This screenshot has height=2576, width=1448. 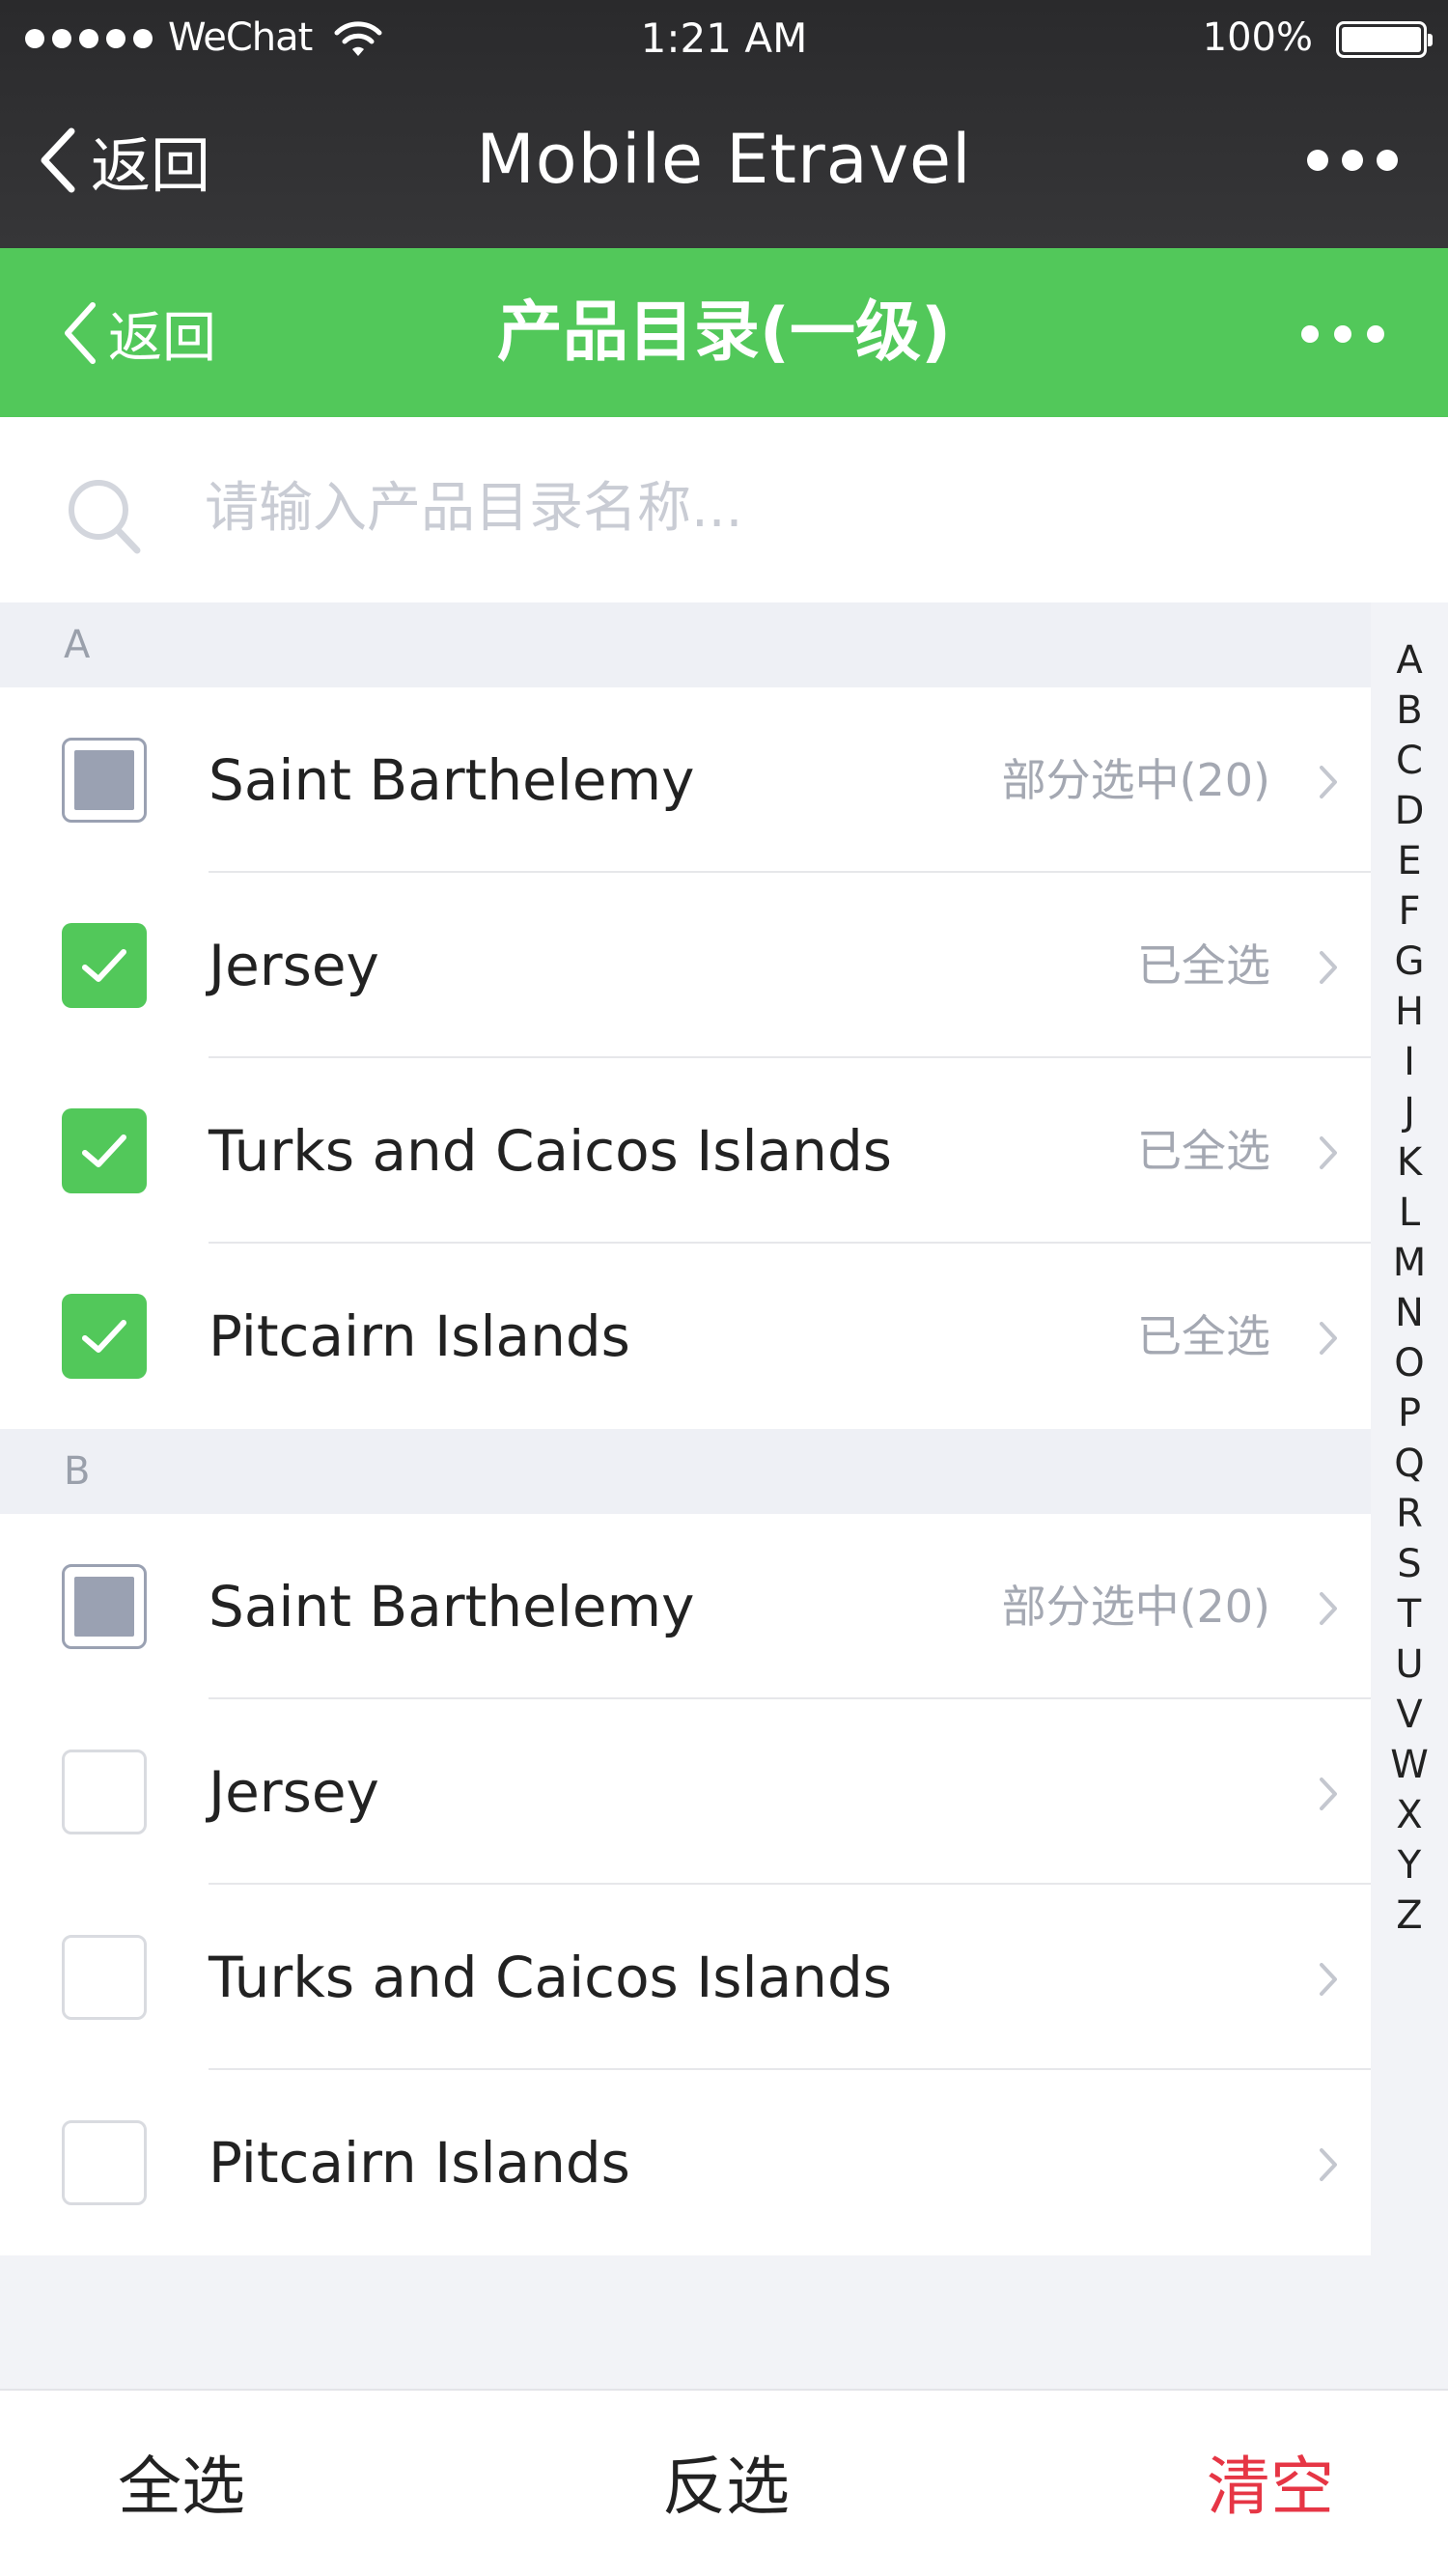 What do you see at coordinates (1409, 1715) in the screenshot?
I see `index-letter: V` at bounding box center [1409, 1715].